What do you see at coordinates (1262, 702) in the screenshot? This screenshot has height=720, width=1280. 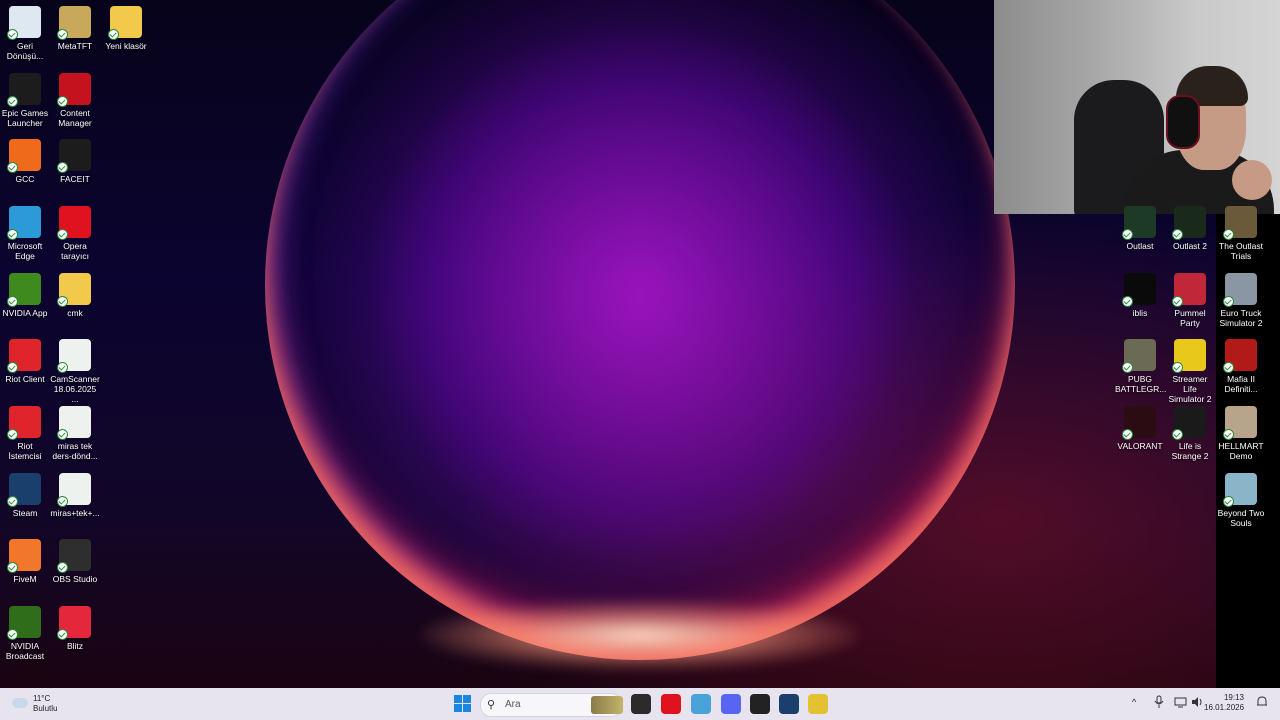 I see `notification-bell-icon` at bounding box center [1262, 702].